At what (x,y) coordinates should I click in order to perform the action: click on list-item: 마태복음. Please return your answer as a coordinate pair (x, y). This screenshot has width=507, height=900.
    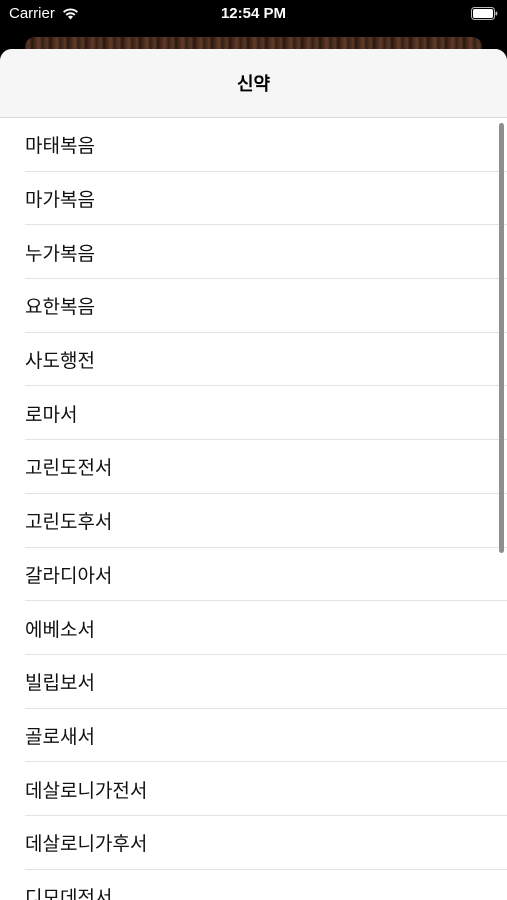
    Looking at the image, I should click on (253, 145).